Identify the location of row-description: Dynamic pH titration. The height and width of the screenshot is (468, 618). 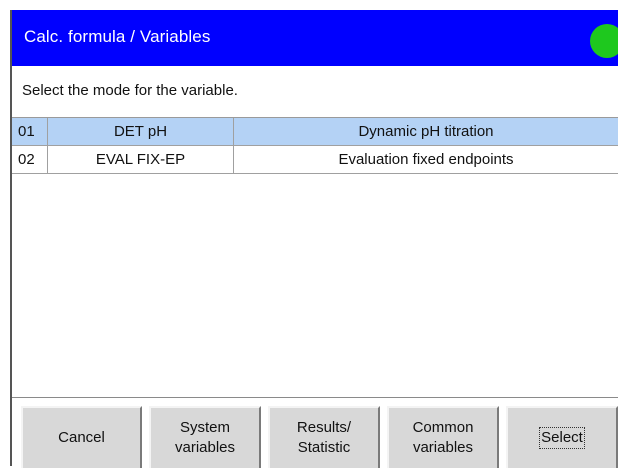
(426, 131).